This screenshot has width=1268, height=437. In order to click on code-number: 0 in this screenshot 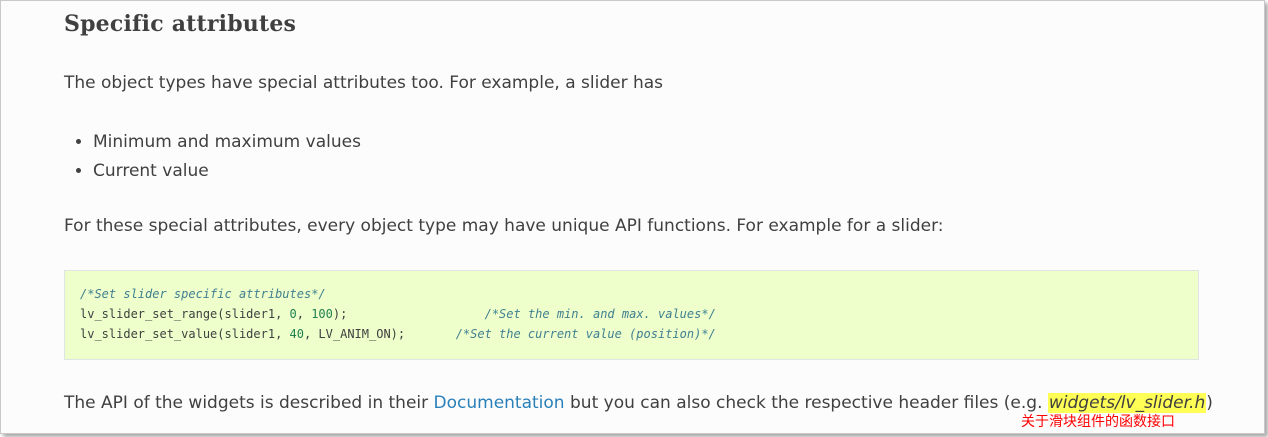, I will do `click(293, 314)`.